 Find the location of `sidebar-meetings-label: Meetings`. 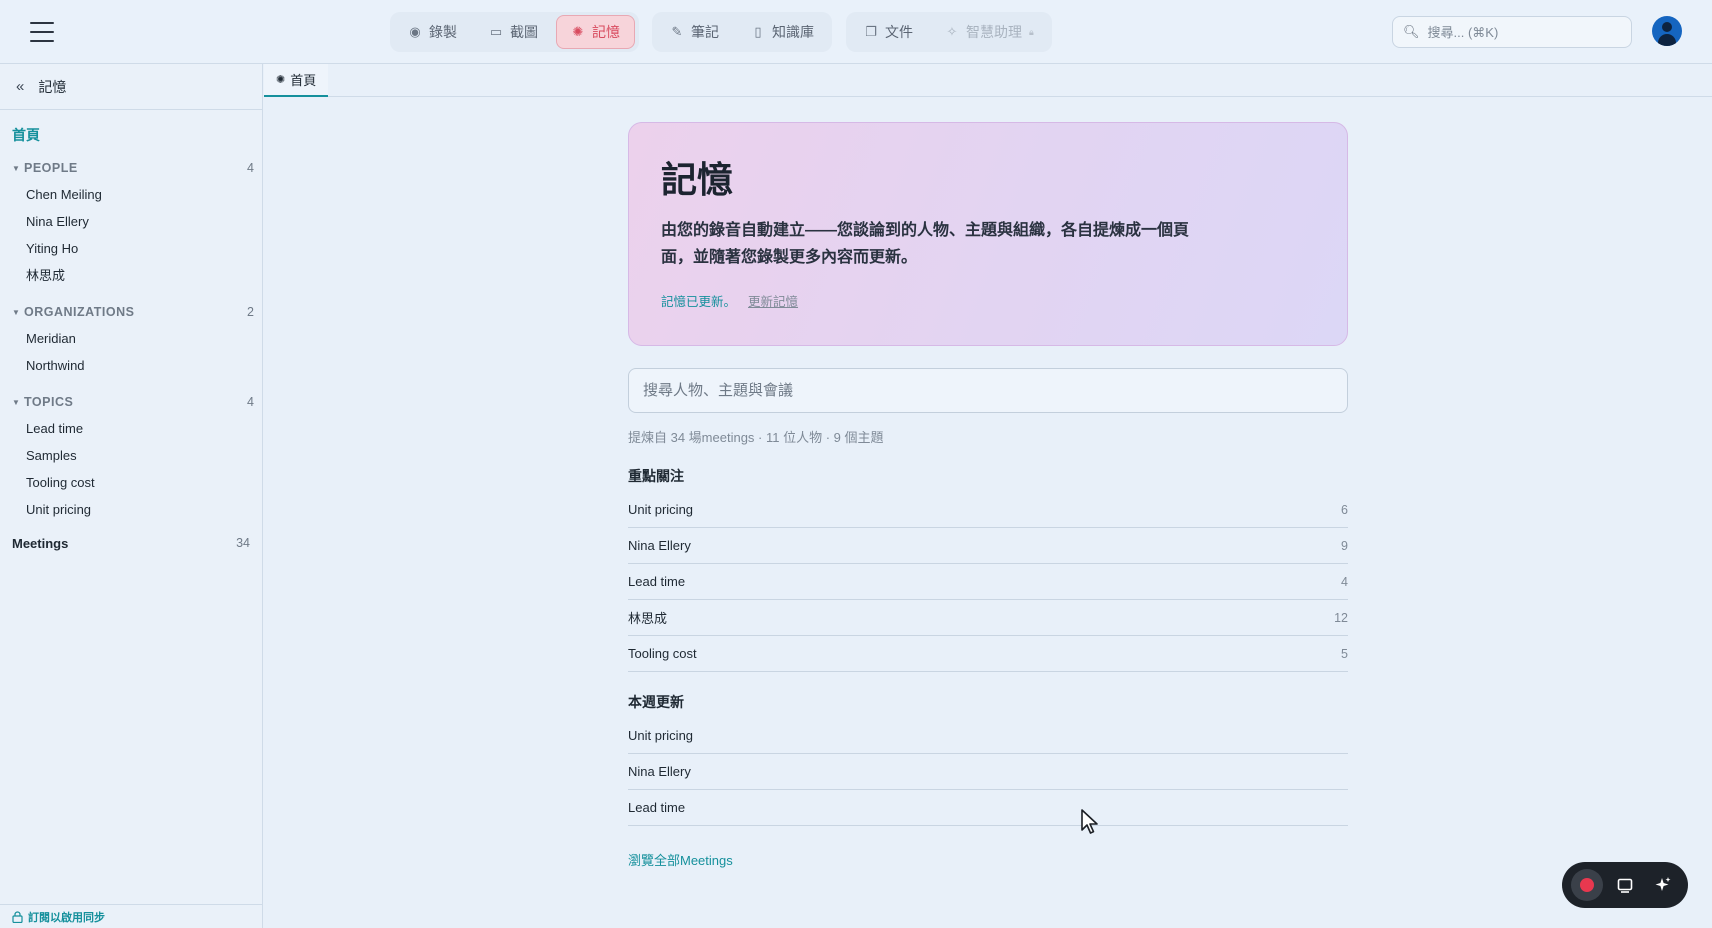

sidebar-meetings-label: Meetings is located at coordinates (40, 543).